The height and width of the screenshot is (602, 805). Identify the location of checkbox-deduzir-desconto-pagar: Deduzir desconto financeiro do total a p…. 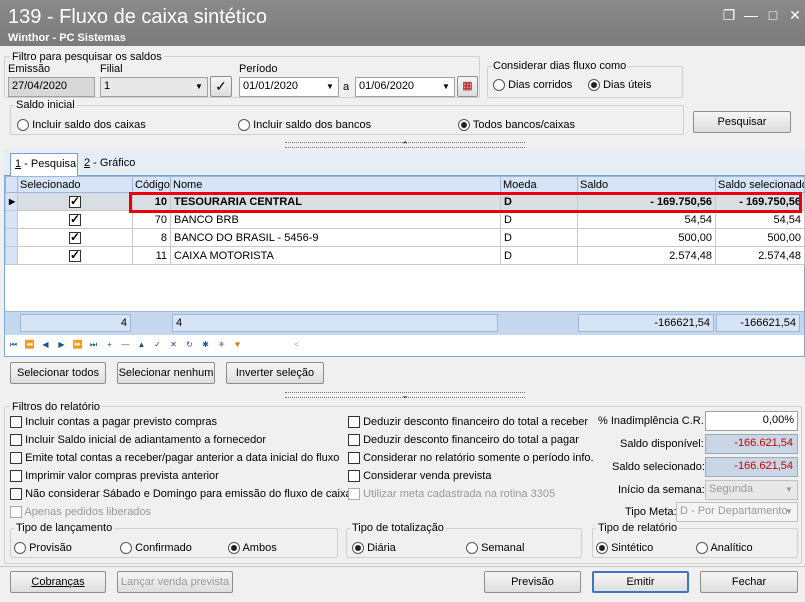
(463, 440).